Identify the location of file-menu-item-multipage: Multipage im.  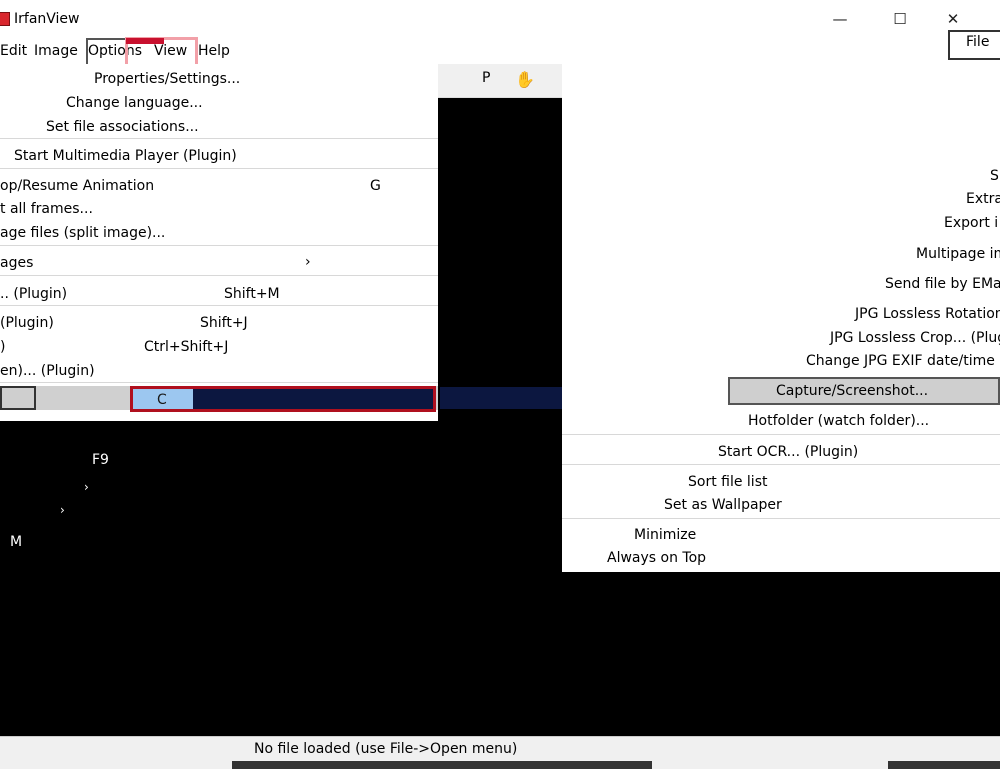
(958, 255).